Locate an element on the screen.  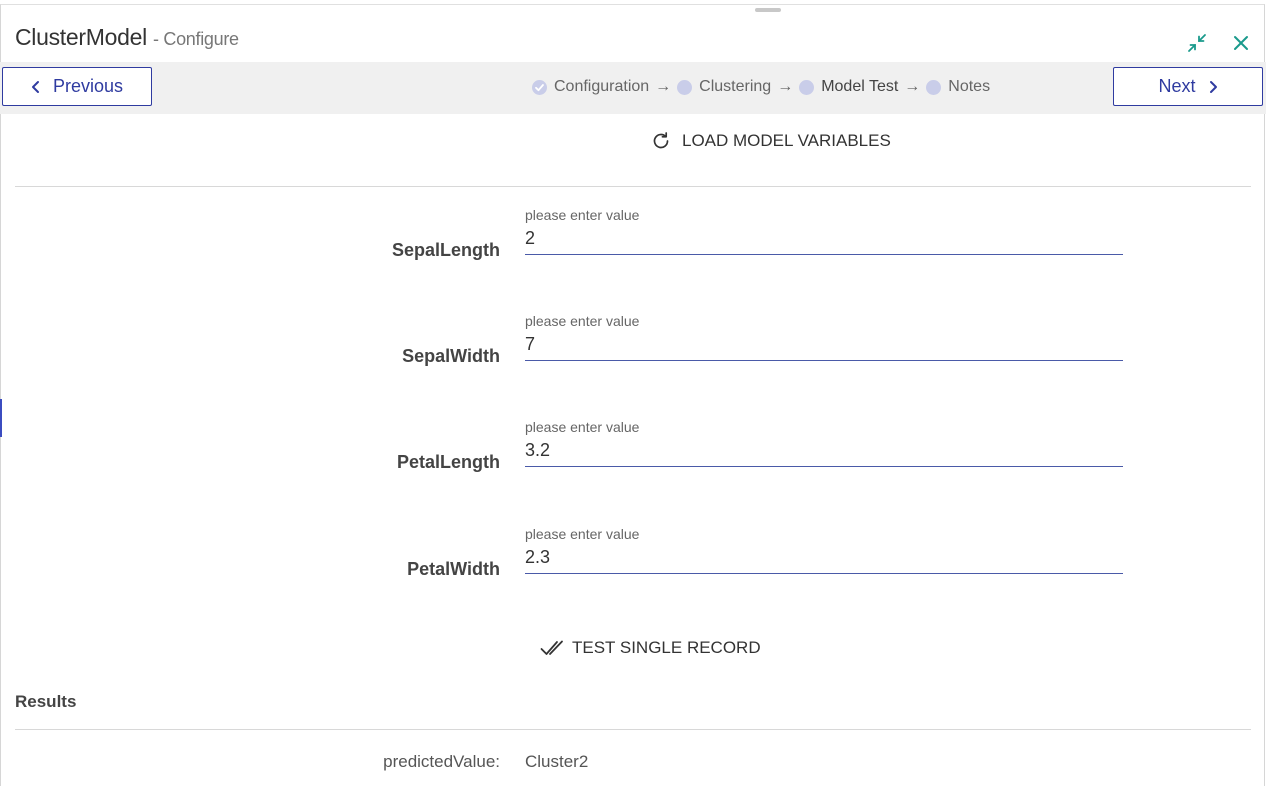
petal-width-input is located at coordinates (824, 558).